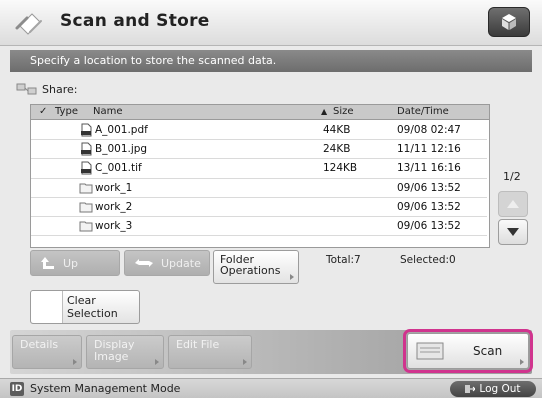 The width and height of the screenshot is (542, 398). What do you see at coordinates (259, 169) in the screenshot?
I see `table-row: C_001.tif 124KB 13/11 16:16` at bounding box center [259, 169].